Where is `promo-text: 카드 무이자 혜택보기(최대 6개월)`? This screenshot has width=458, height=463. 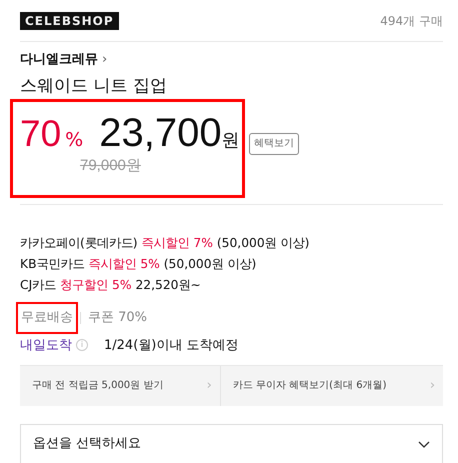 promo-text: 카드 무이자 혜택보기(최대 6개월) is located at coordinates (309, 386).